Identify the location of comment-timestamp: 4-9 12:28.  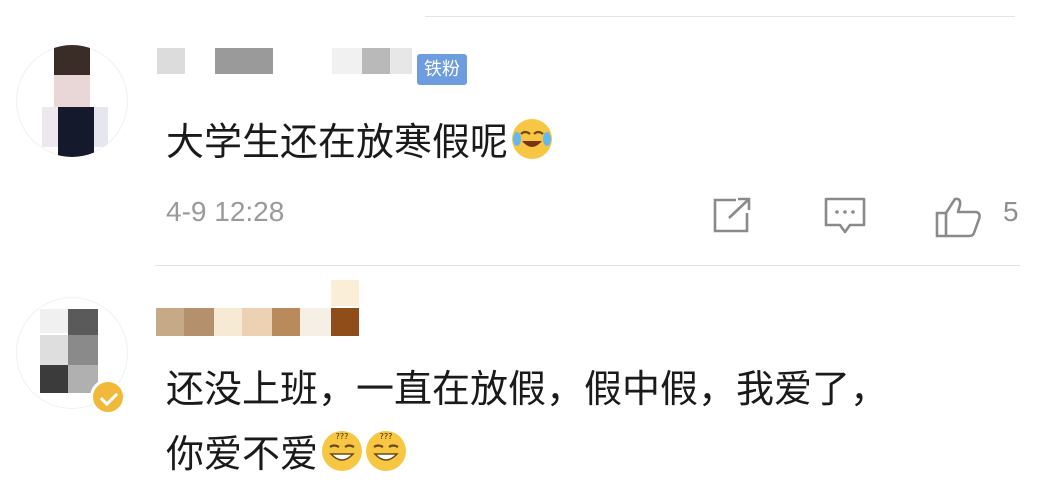
(225, 211).